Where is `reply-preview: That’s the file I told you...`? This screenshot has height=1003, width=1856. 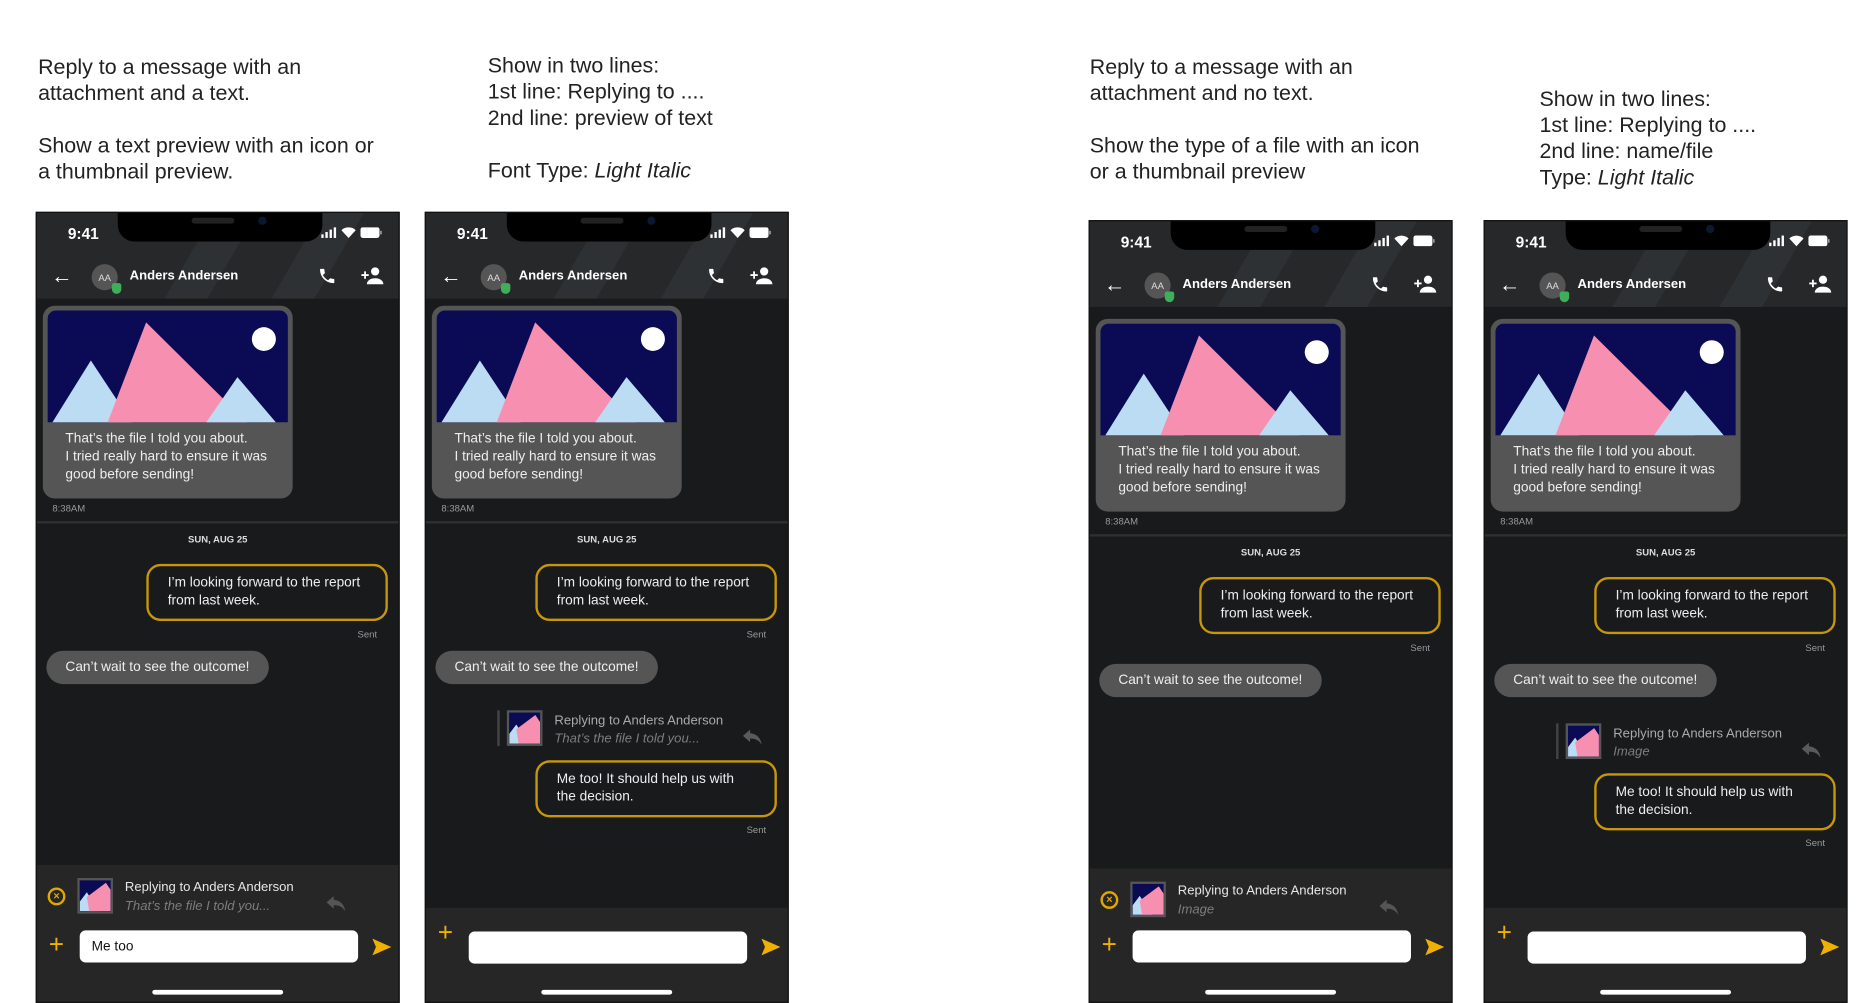 reply-preview: That’s the file I told you... is located at coordinates (627, 738).